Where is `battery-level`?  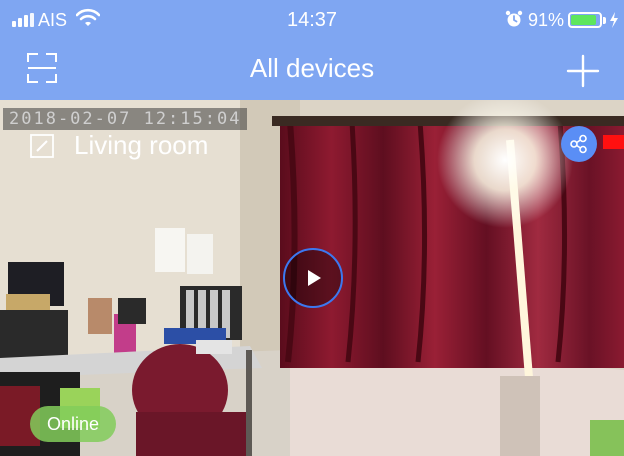
battery-level is located at coordinates (583, 20).